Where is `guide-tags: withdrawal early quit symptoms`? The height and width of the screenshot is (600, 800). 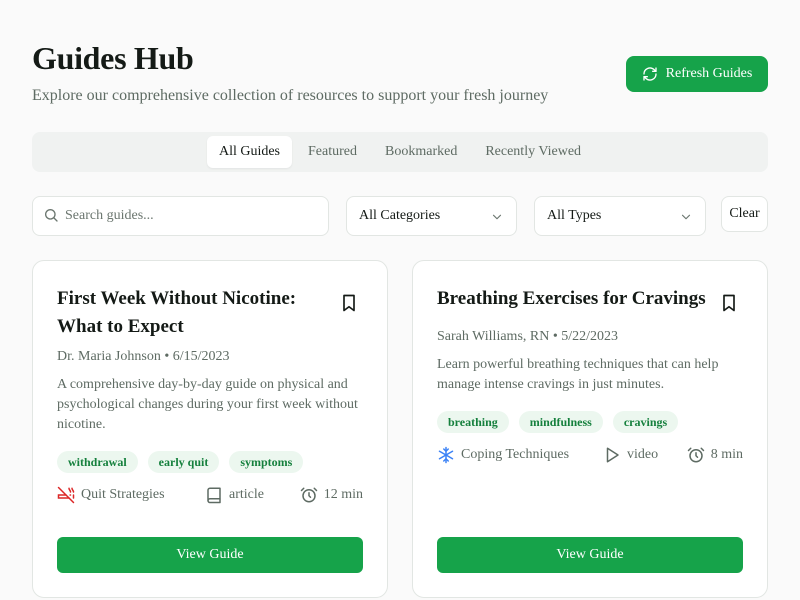
guide-tags: withdrawal early quit symptoms is located at coordinates (180, 462).